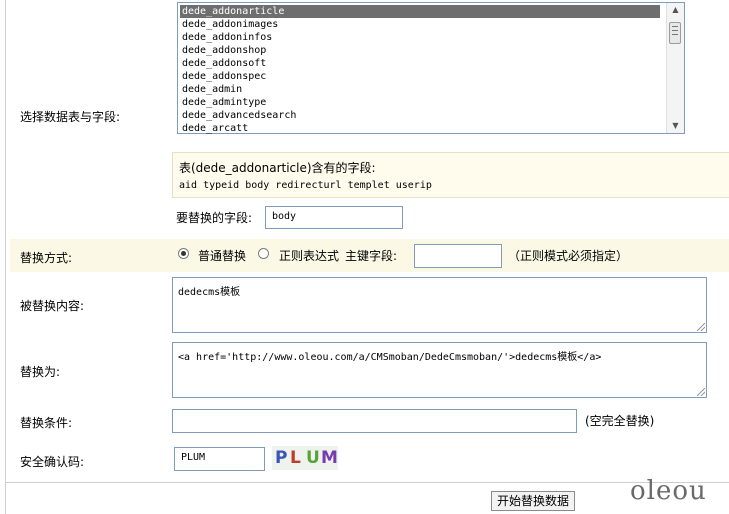  I want to click on table-option: dede_addonimages, so click(420, 24).